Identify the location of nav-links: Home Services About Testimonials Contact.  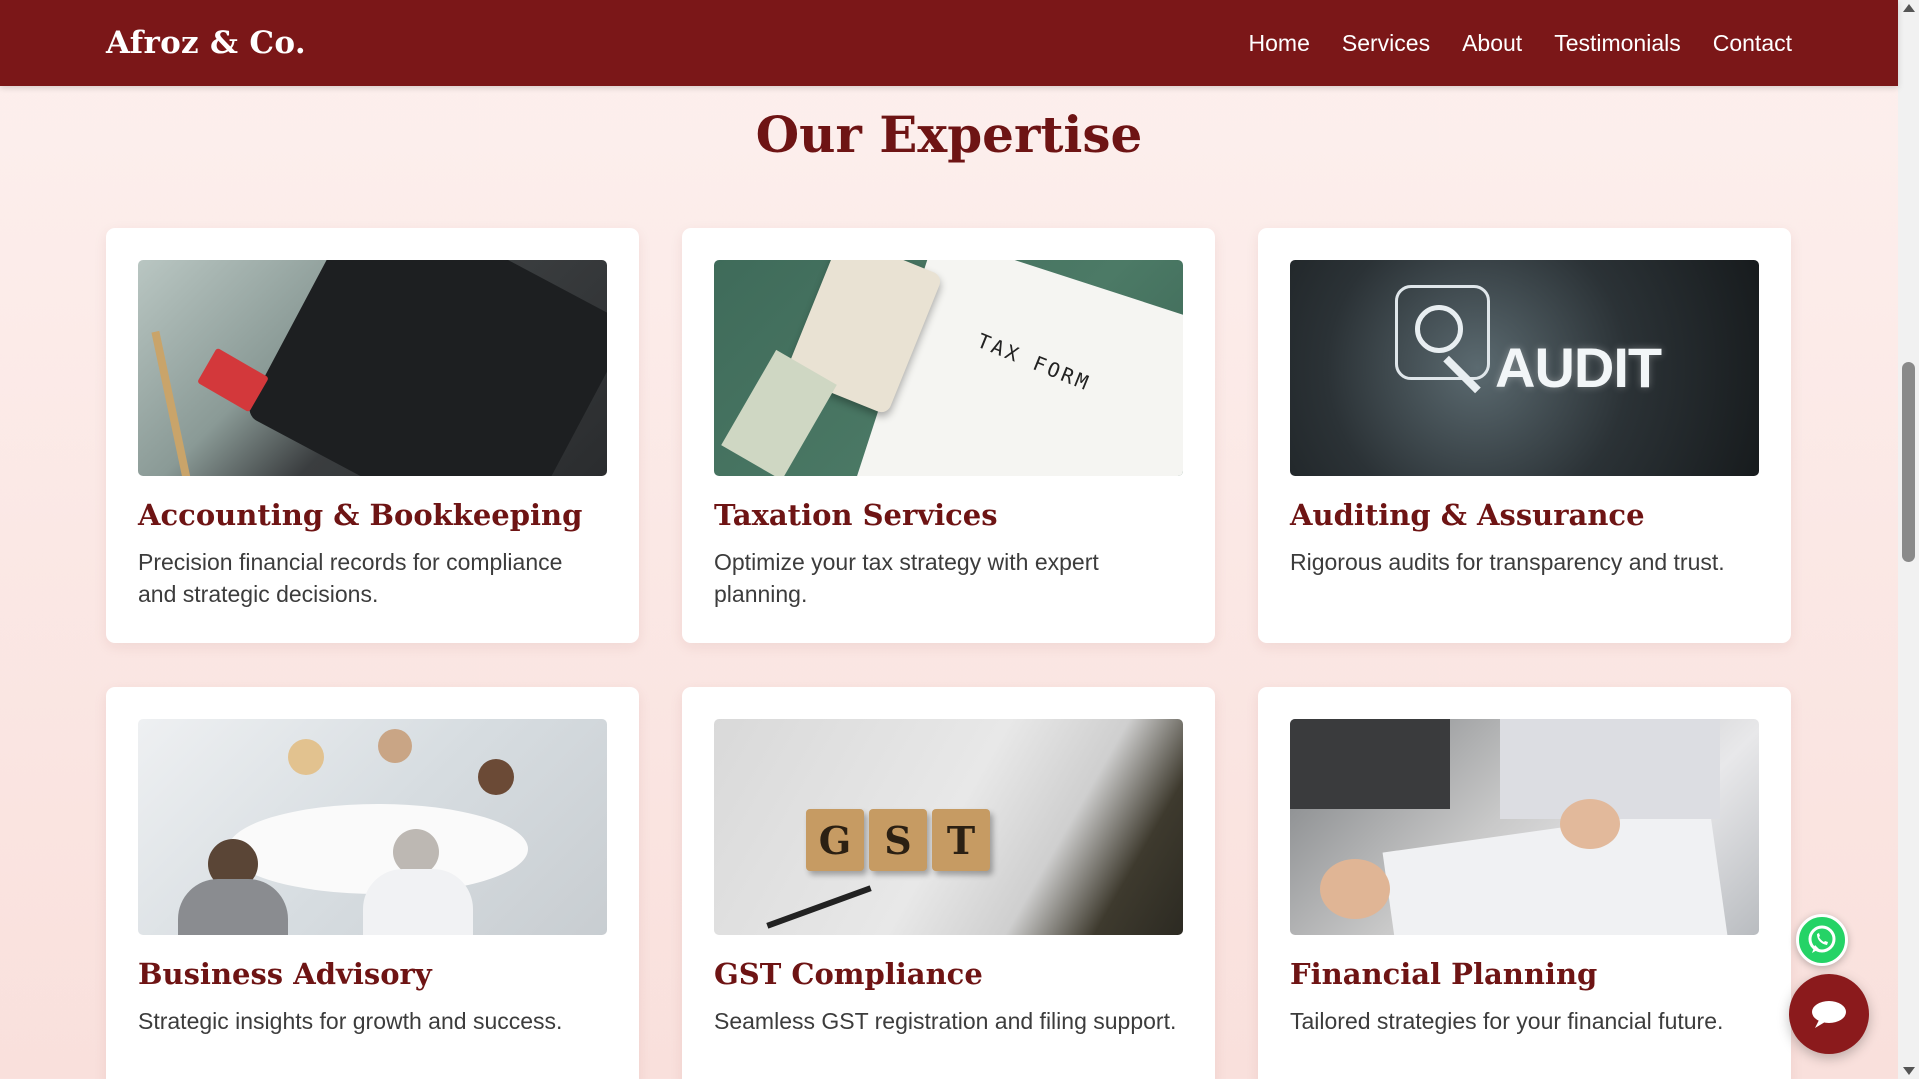
(1520, 43).